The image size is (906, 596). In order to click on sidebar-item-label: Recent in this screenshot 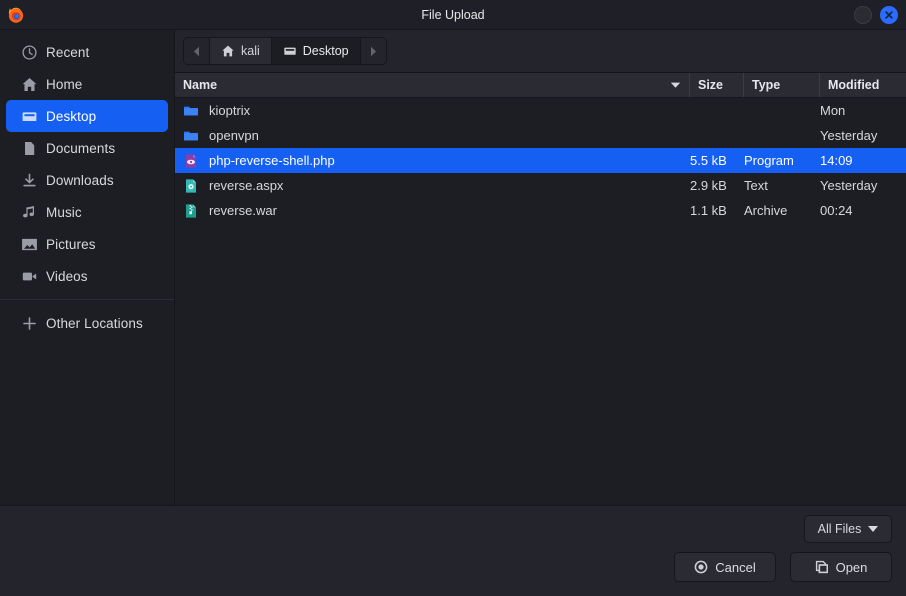, I will do `click(68, 52)`.